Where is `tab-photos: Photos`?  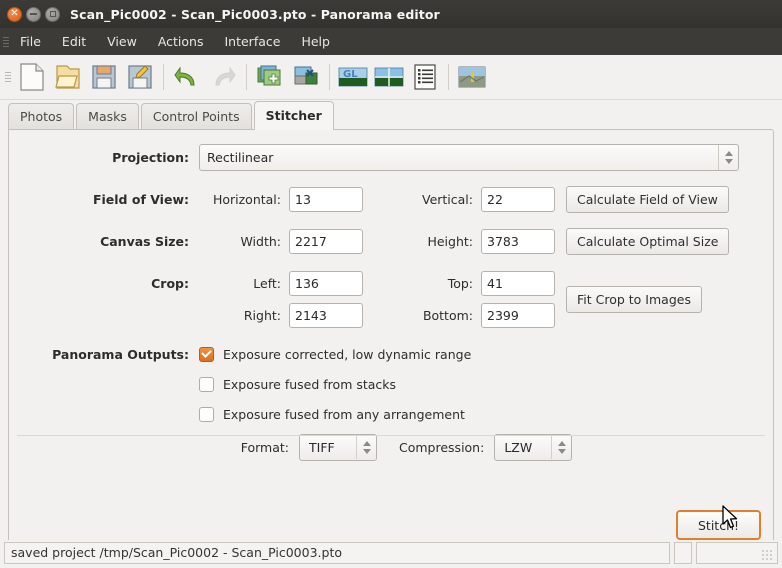 tab-photos: Photos is located at coordinates (41, 116).